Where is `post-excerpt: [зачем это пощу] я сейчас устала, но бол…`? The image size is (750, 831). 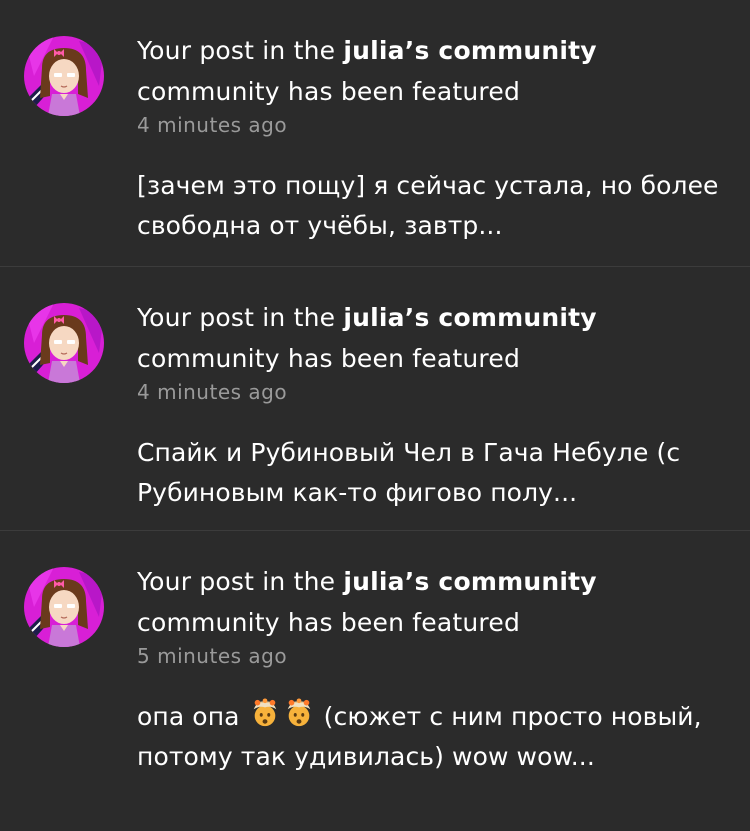
post-excerpt: [зачем это пощу] я сейчас устала, но бол… is located at coordinates (428, 205).